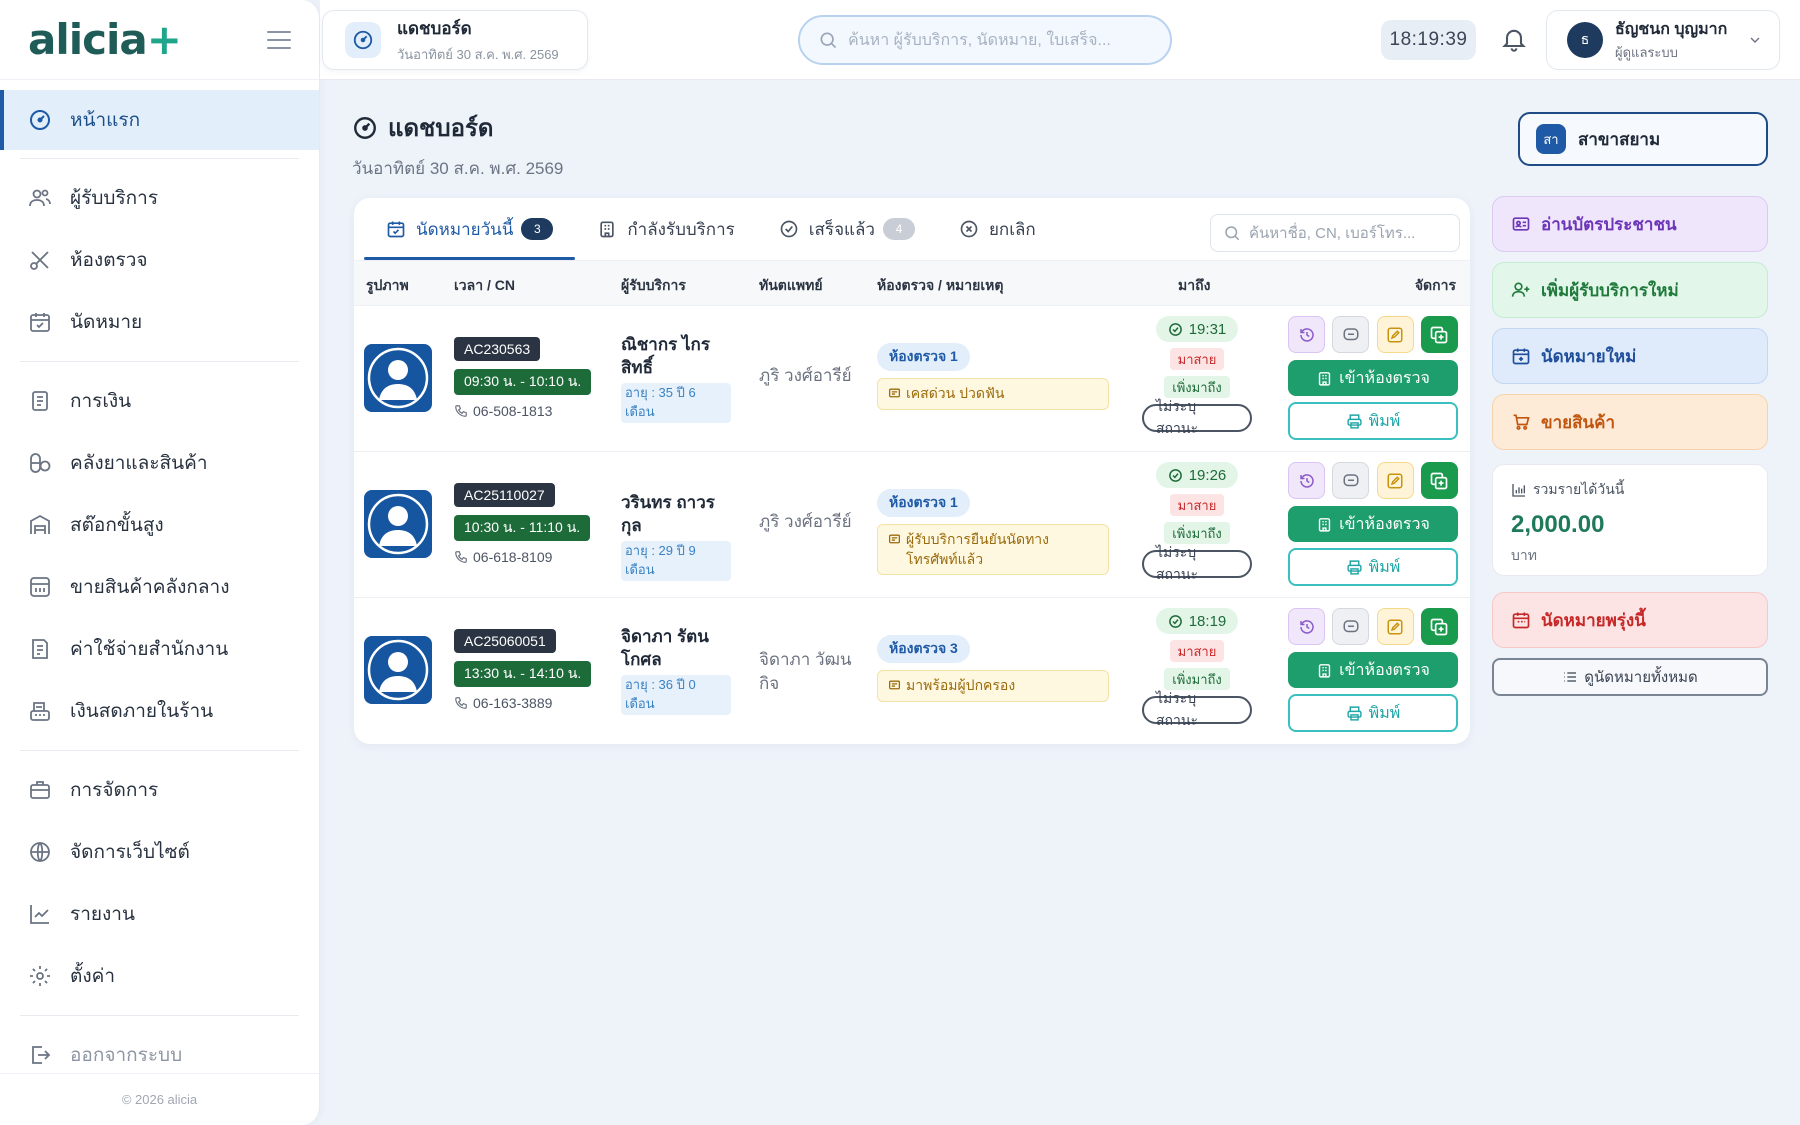 The image size is (1800, 1125). Describe the element at coordinates (461, 557) in the screenshot. I see `phone-icon` at that location.